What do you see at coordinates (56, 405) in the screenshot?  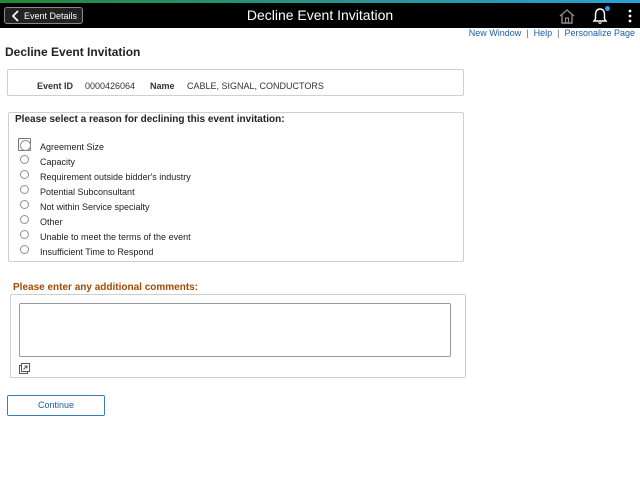 I see `continue-button: Continue` at bounding box center [56, 405].